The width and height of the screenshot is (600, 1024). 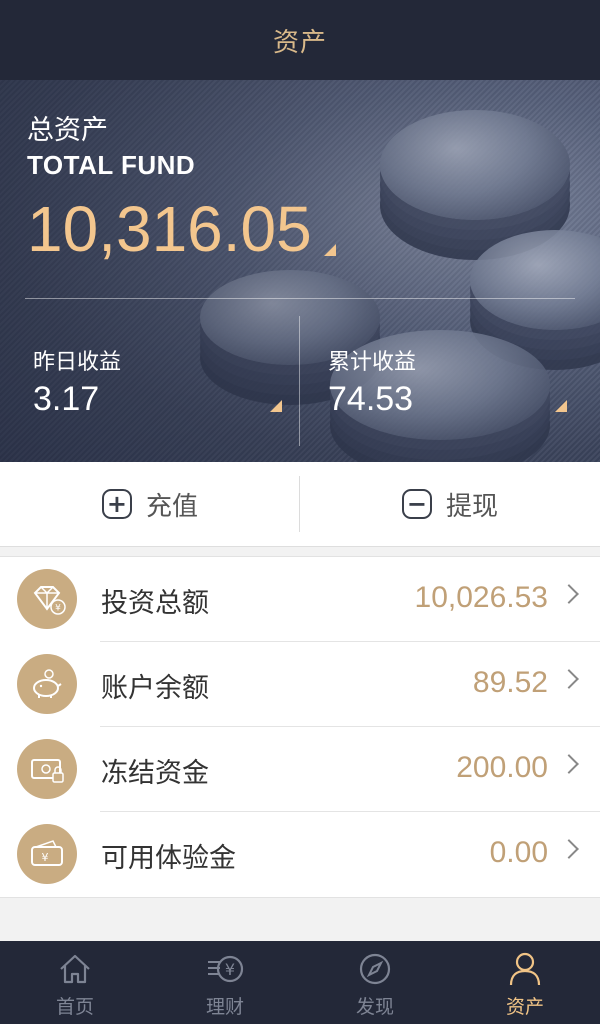 What do you see at coordinates (524, 1007) in the screenshot?
I see `tab-label: 资产` at bounding box center [524, 1007].